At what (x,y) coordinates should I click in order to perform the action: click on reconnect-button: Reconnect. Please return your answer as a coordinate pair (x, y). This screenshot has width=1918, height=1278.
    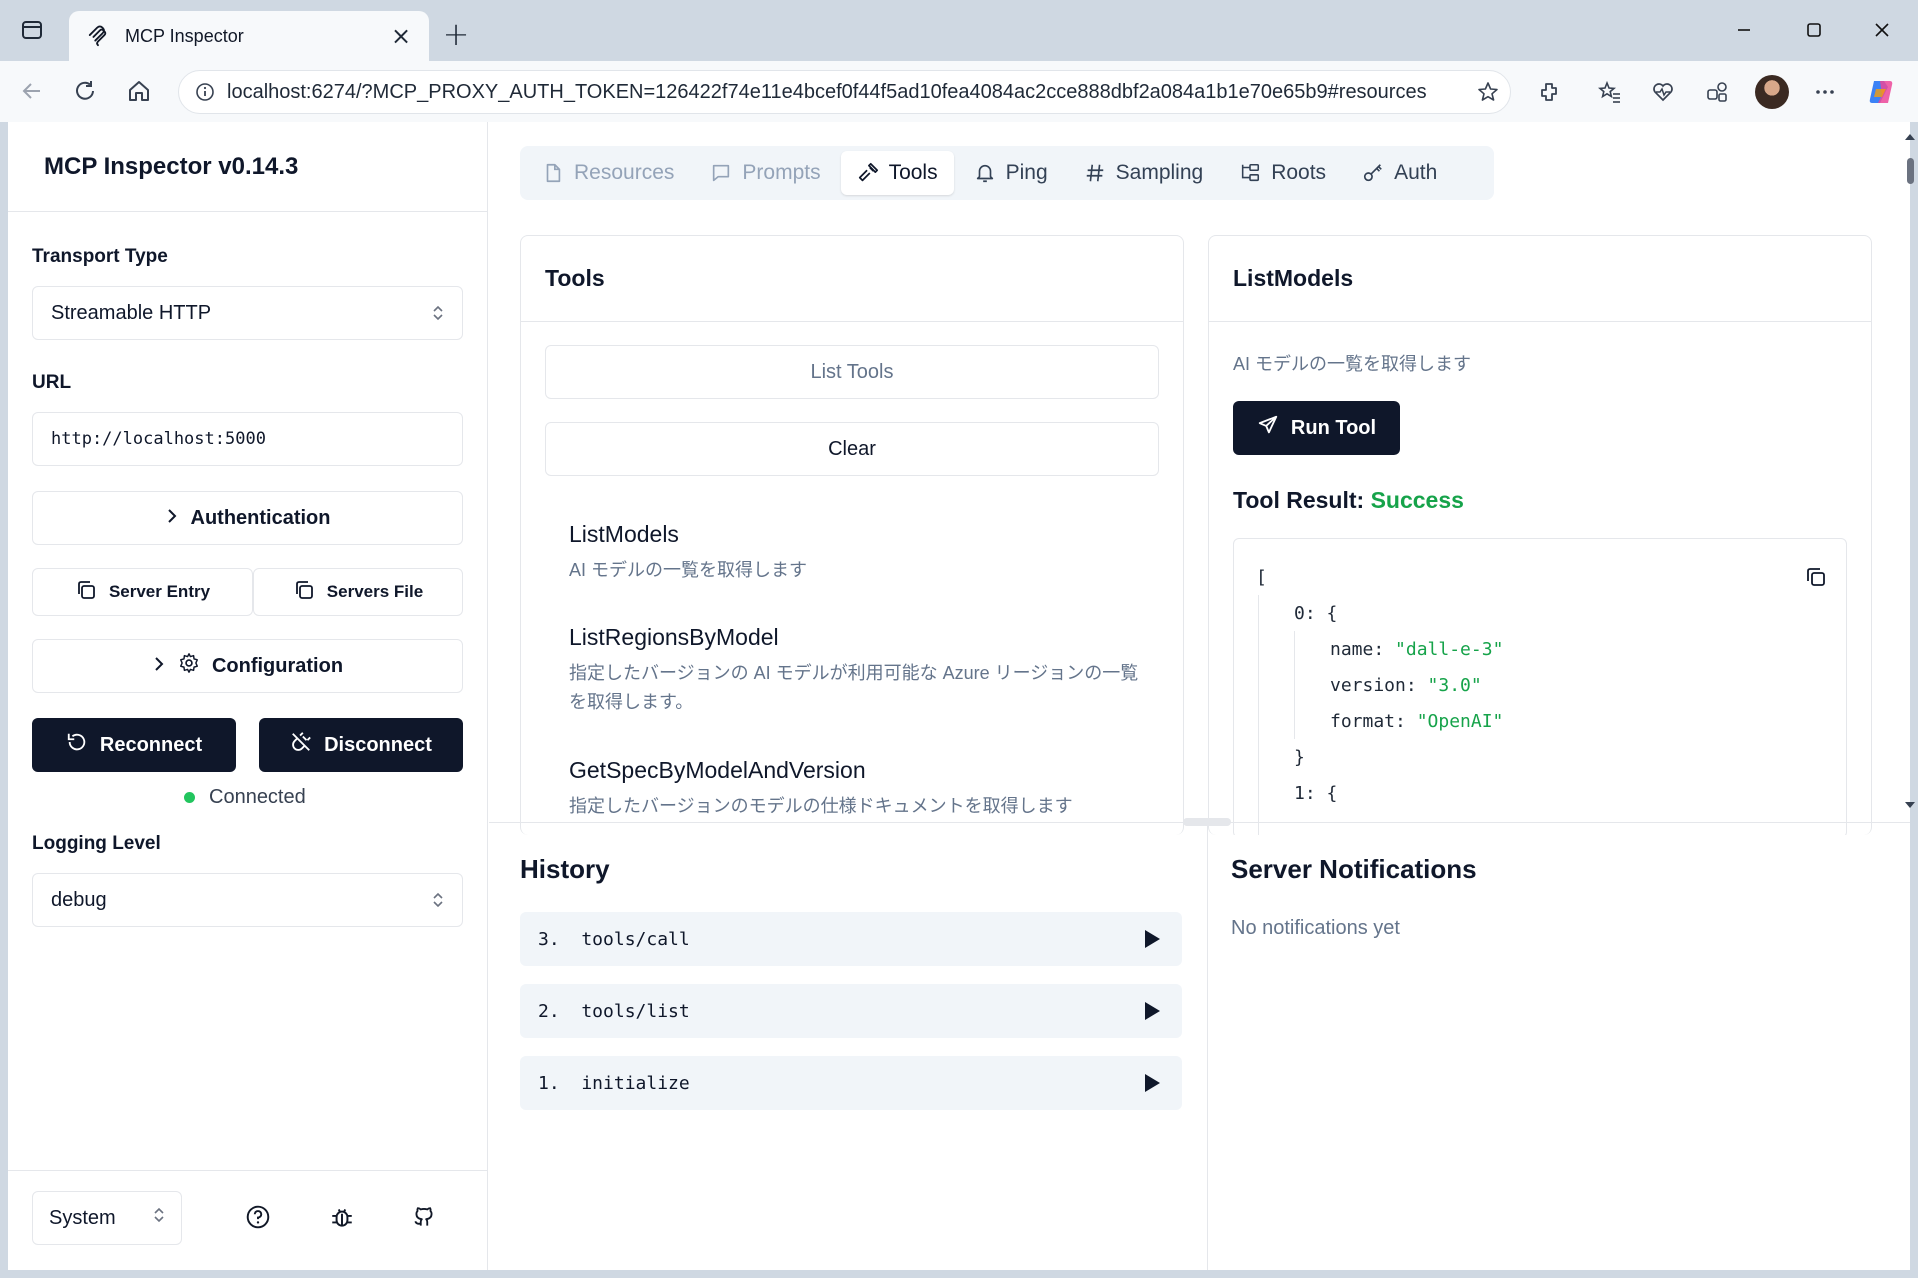
    Looking at the image, I should click on (134, 745).